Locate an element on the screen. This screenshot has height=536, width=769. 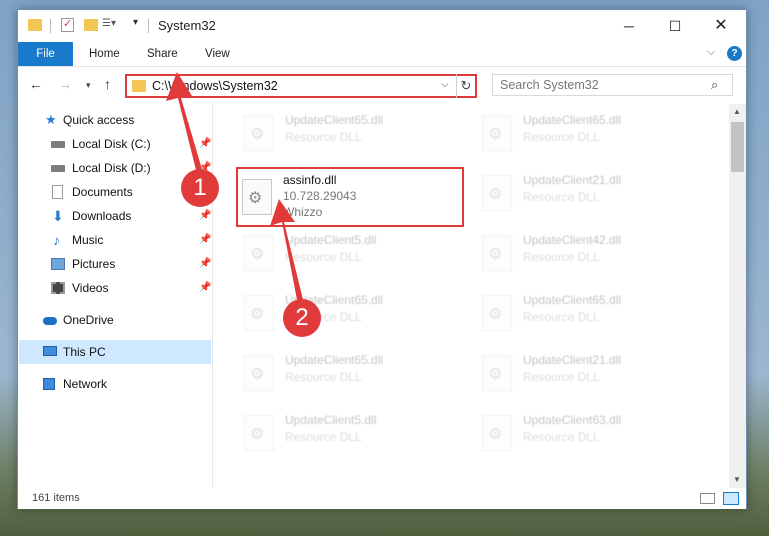
customize-toolbar-chevron-icon: ▾ is located at coordinates (135, 22).